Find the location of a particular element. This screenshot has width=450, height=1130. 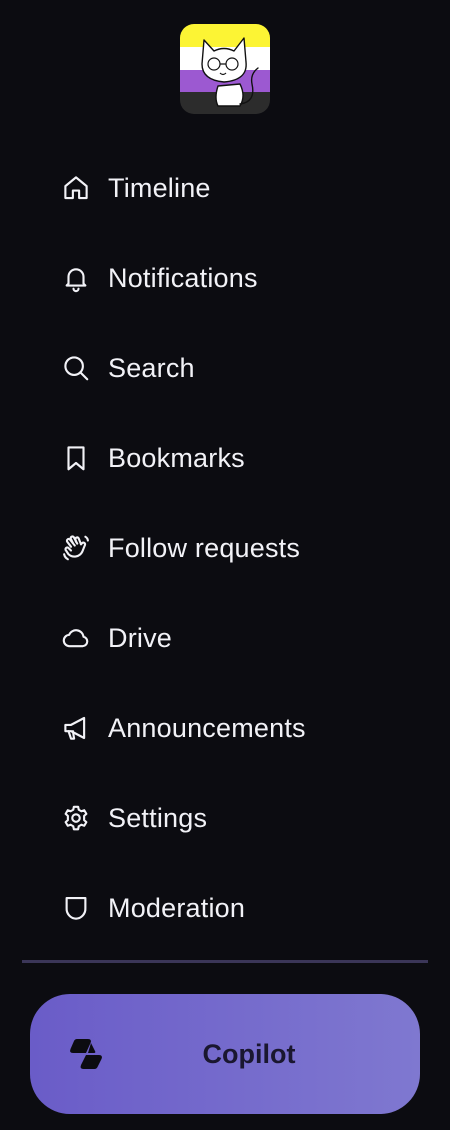

nav-item-bookmarks: Bookmarks is located at coordinates (225, 458).